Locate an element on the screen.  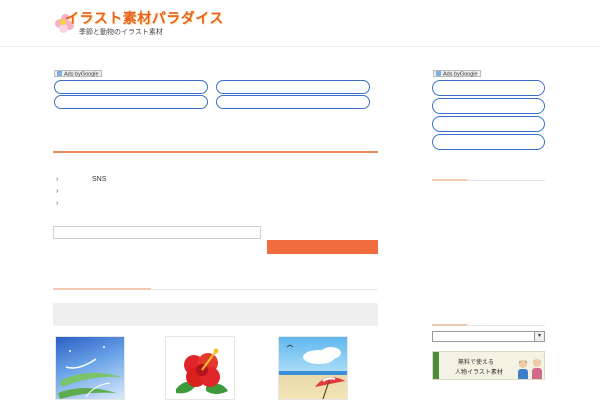
site-subtitle: 季節と動物のイラスト素材 is located at coordinates (121, 32).